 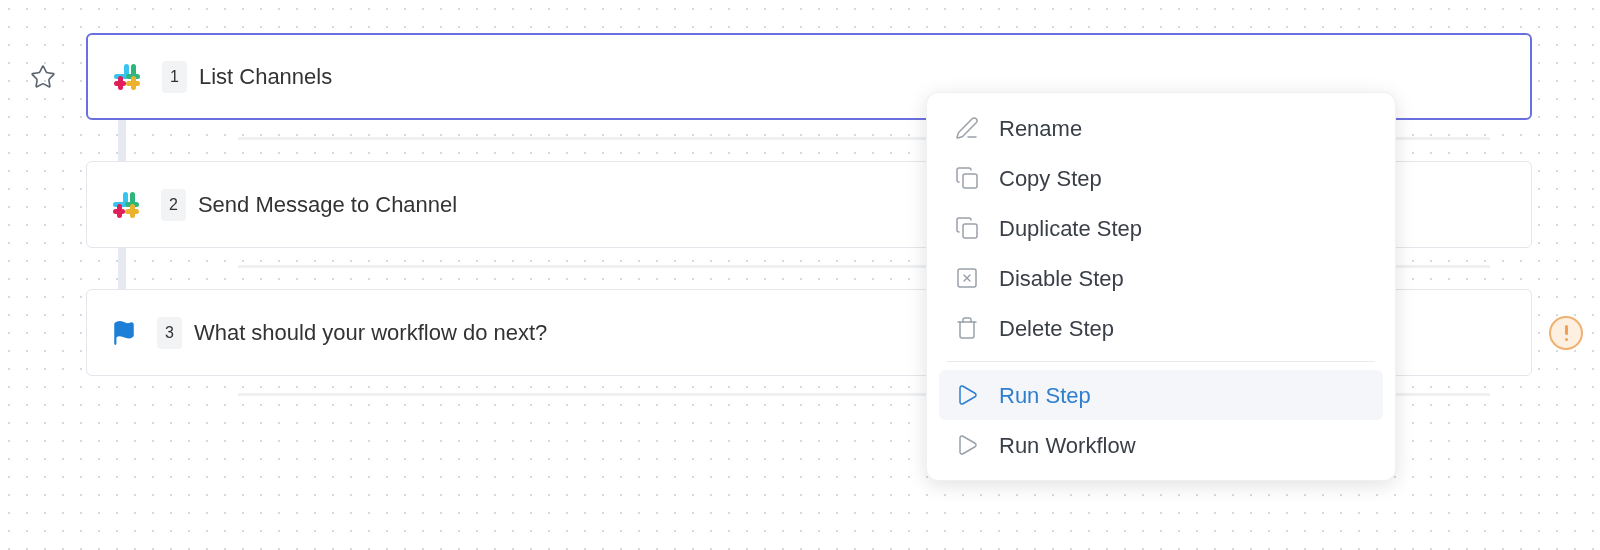 I want to click on menu-item: Delete Step, so click(x=1161, y=328).